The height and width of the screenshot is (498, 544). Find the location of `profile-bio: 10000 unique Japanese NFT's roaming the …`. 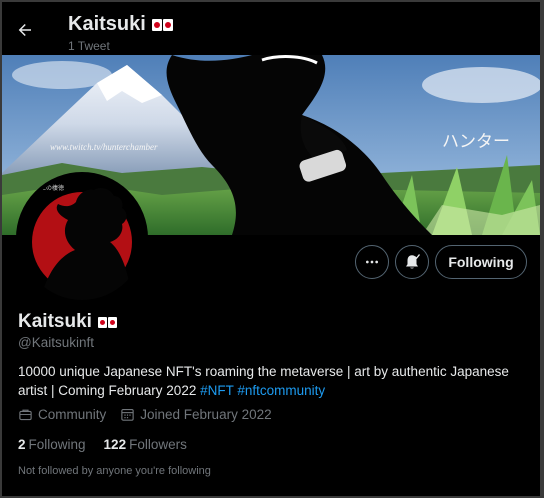

profile-bio: 10000 unique Japanese NFT's roaming the … is located at coordinates (273, 381).